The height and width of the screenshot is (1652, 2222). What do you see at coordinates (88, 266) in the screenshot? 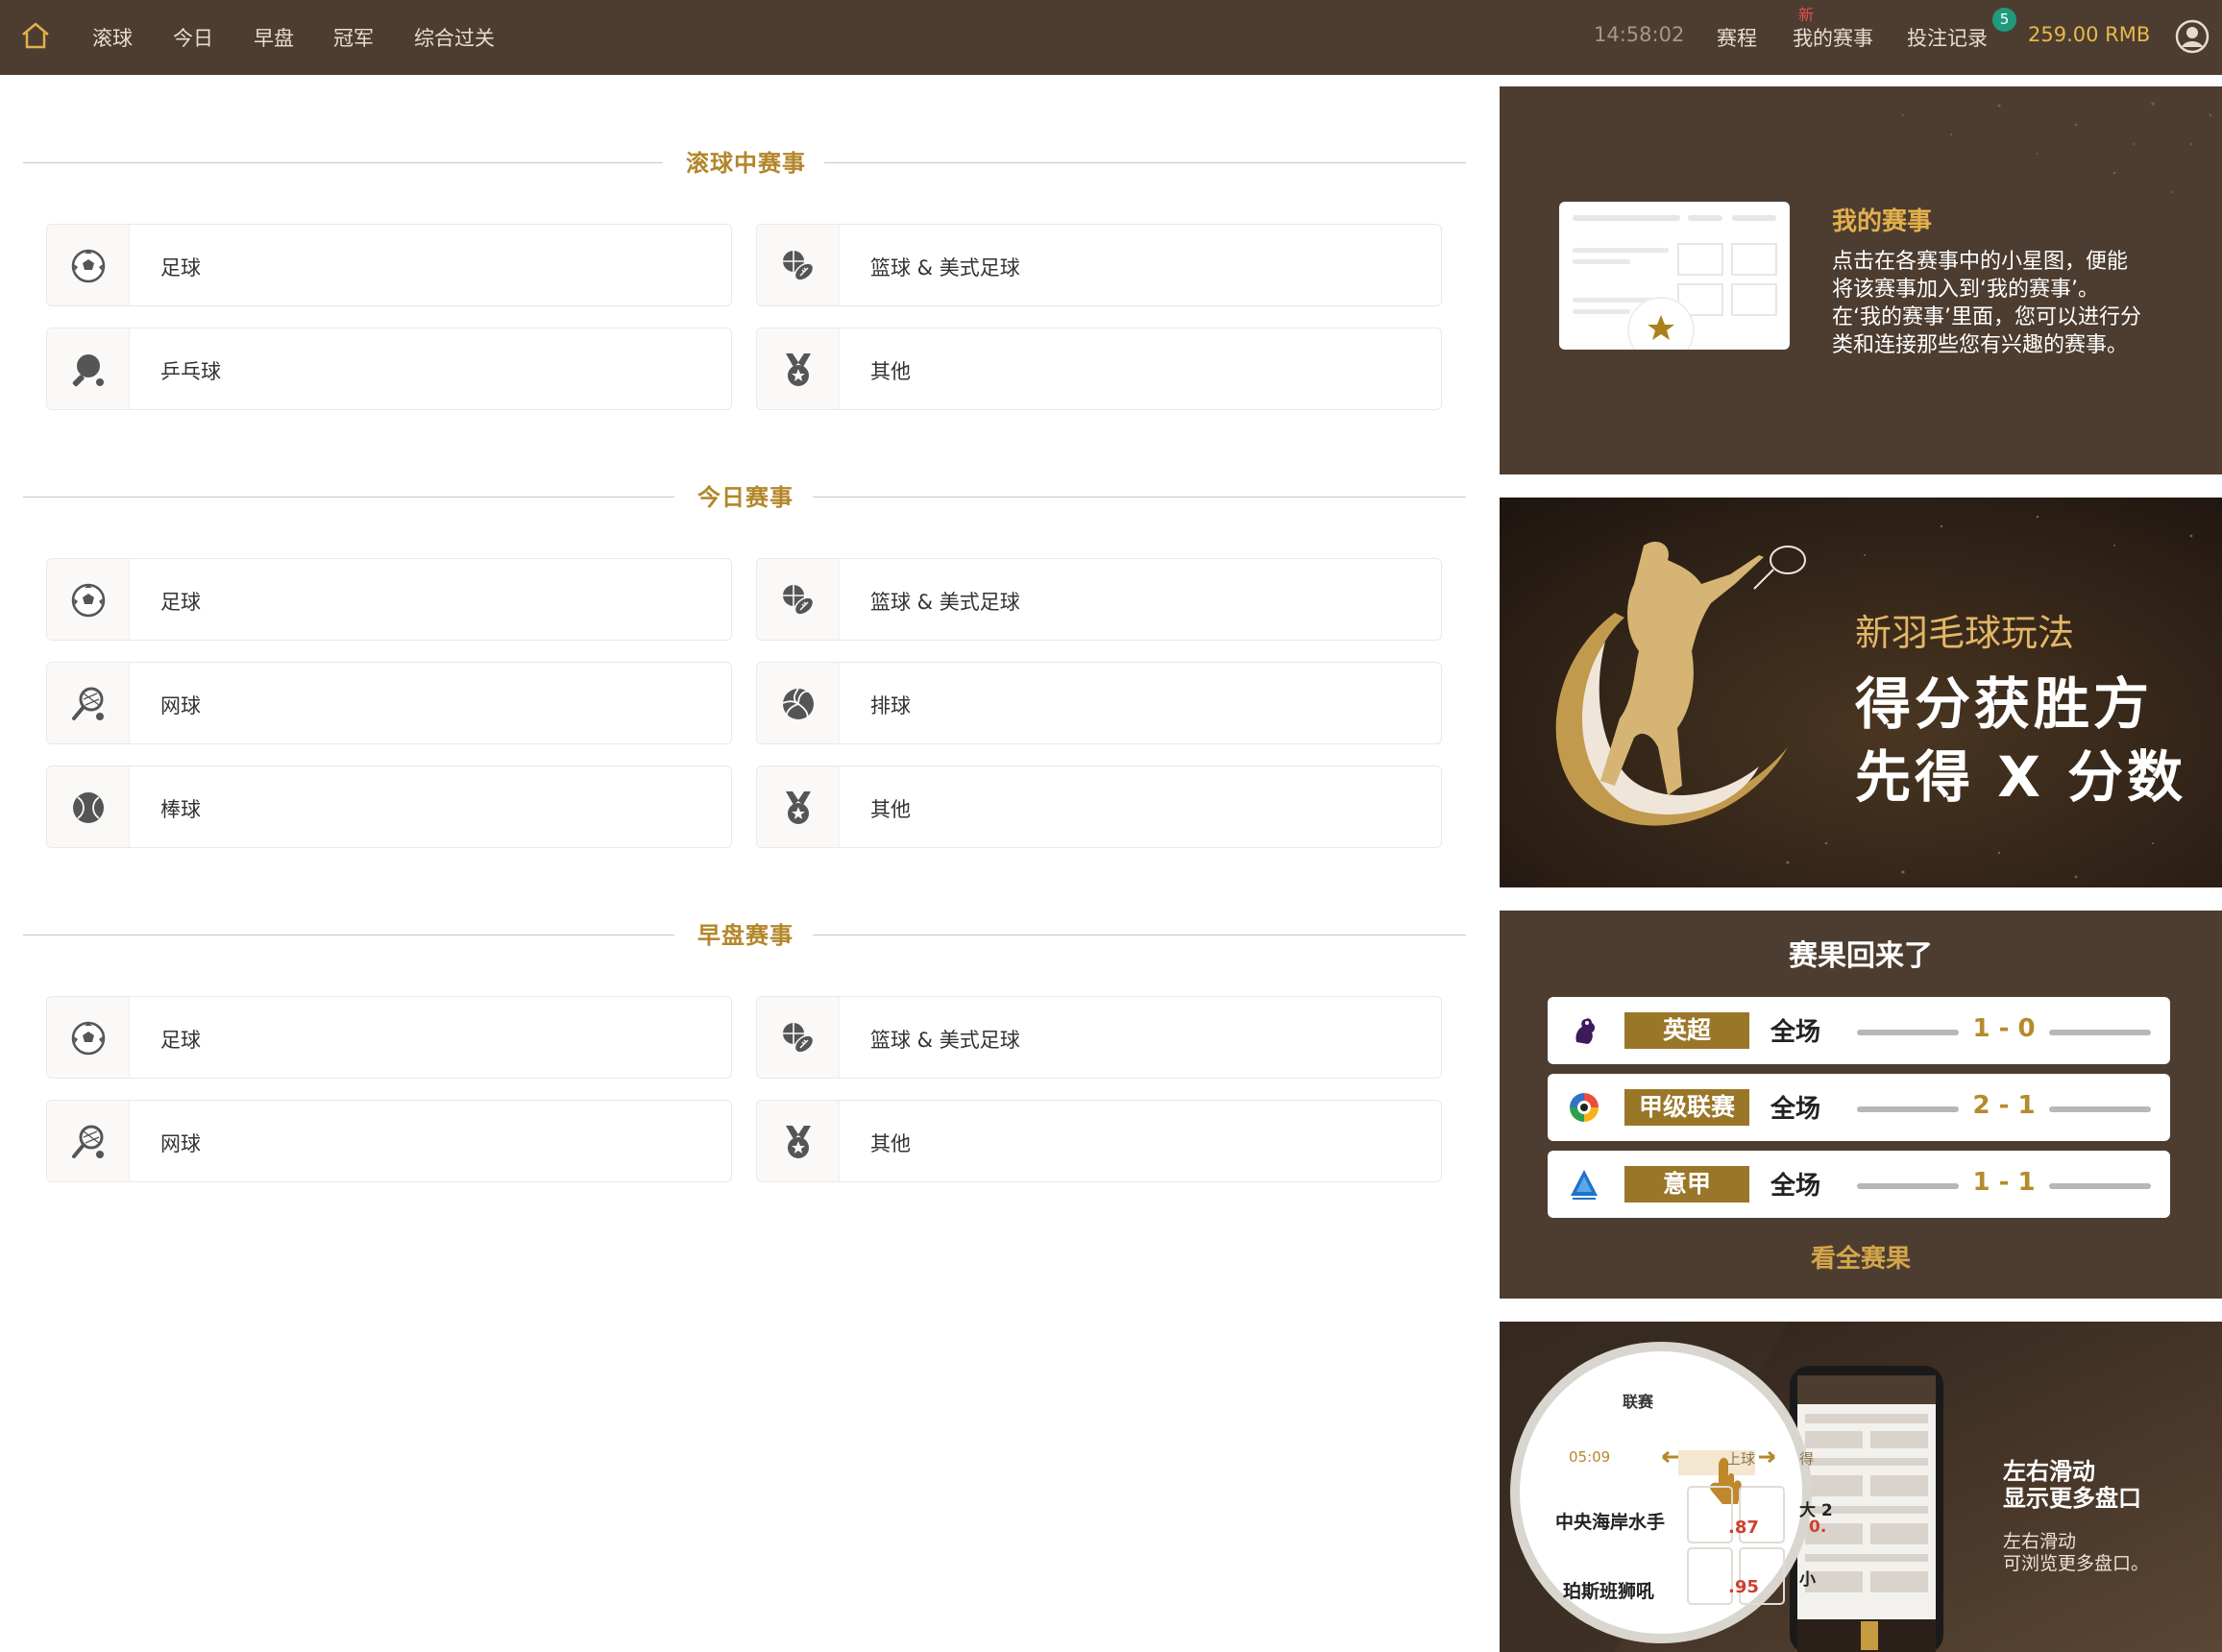
I see `soccer-ball-icon` at bounding box center [88, 266].